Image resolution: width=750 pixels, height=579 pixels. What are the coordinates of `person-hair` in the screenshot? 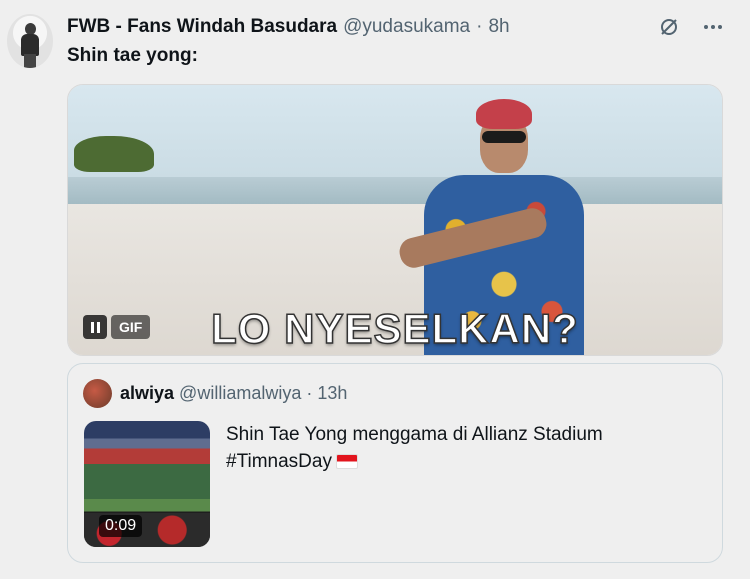 It's located at (504, 114).